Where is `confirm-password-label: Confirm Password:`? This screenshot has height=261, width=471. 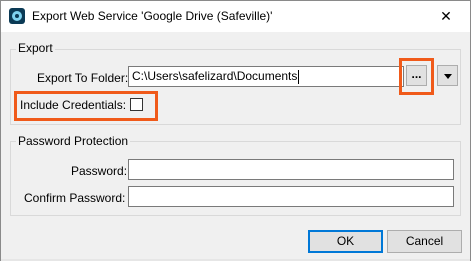 confirm-password-label: Confirm Password: is located at coordinates (75, 198).